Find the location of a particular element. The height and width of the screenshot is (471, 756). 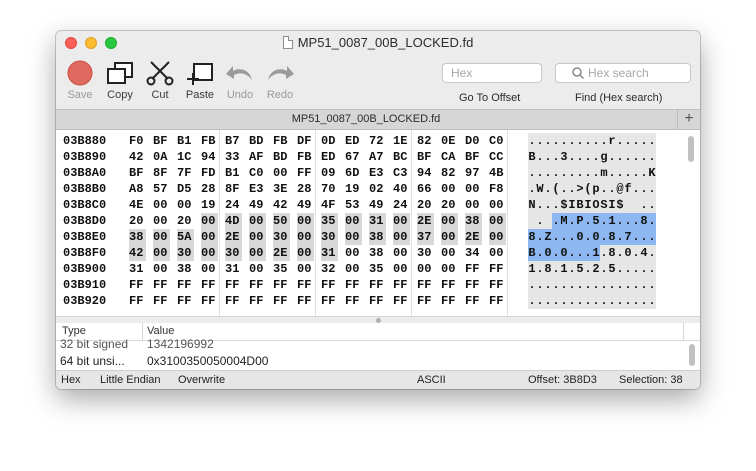

hex-byte: ED is located at coordinates (329, 157).